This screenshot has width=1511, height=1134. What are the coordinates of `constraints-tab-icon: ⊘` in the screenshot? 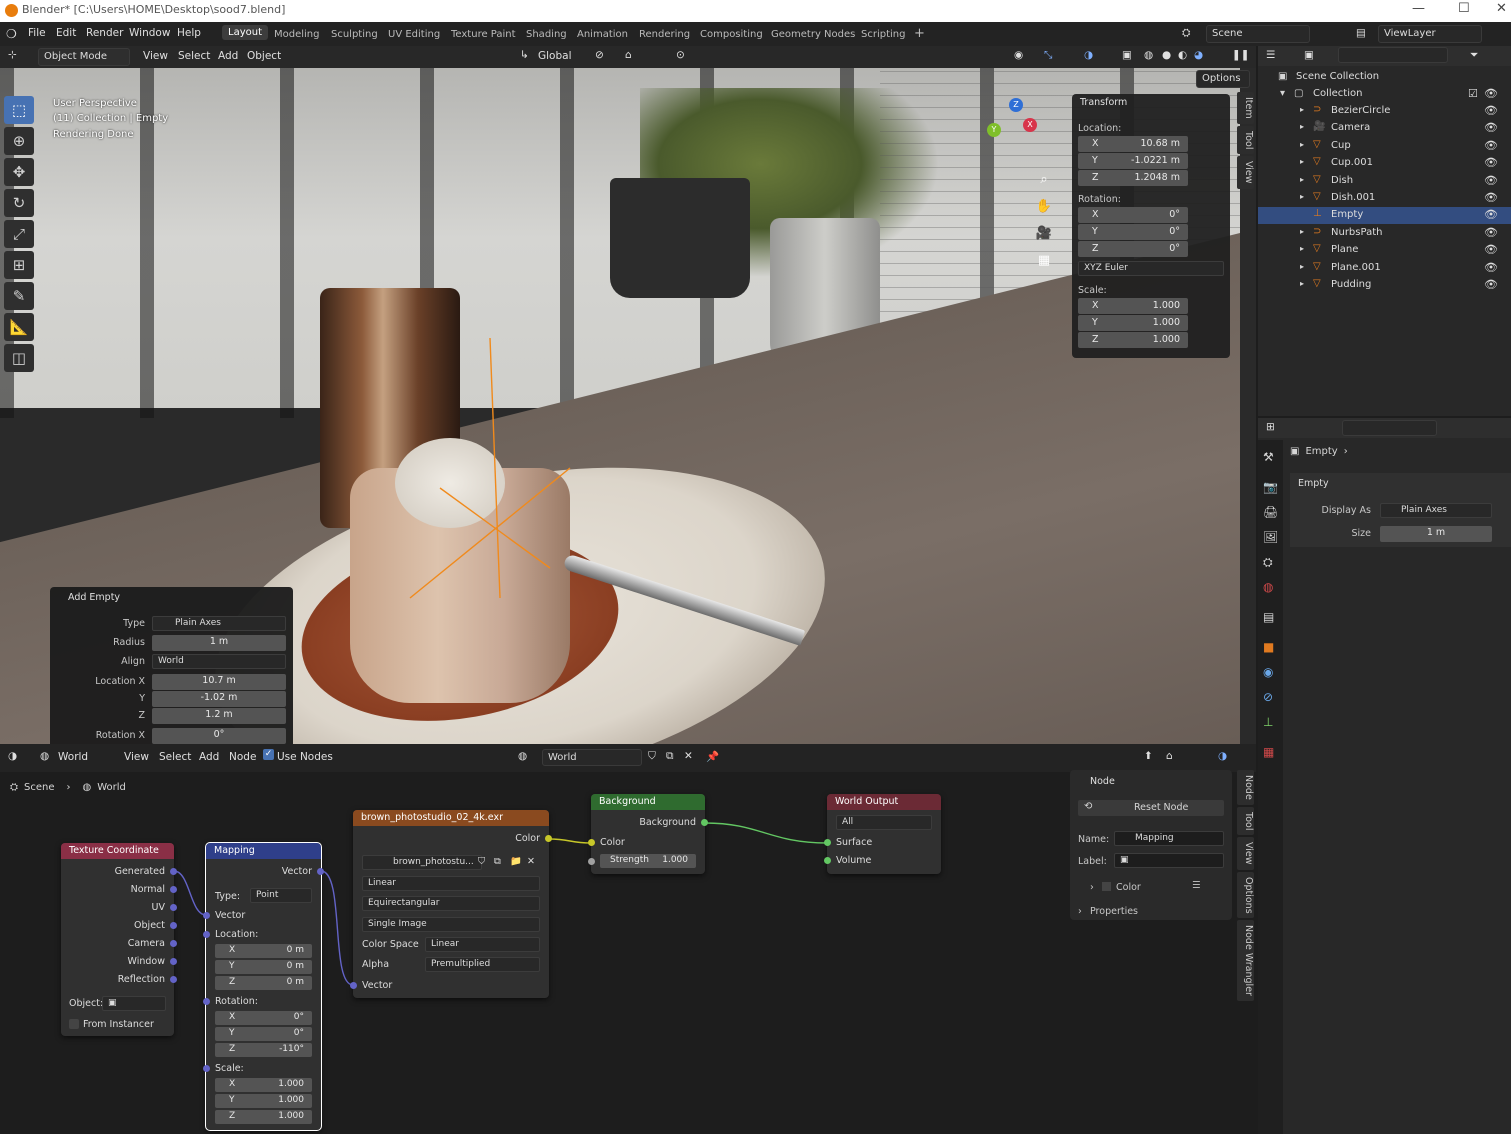 It's located at (1268, 697).